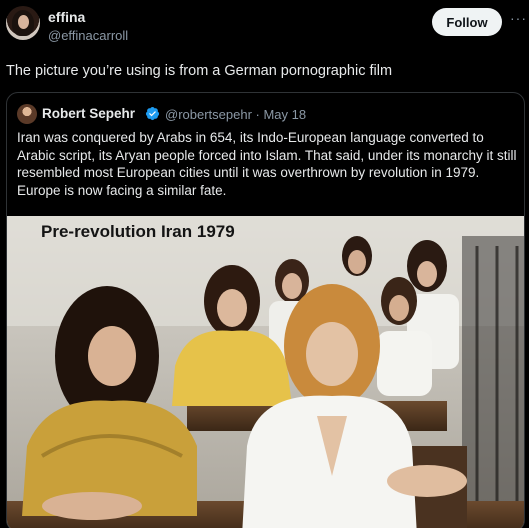 The height and width of the screenshot is (528, 529). Describe the element at coordinates (264, 26) in the screenshot. I see `post-header: effina @effinacarroll Follow ···` at that location.